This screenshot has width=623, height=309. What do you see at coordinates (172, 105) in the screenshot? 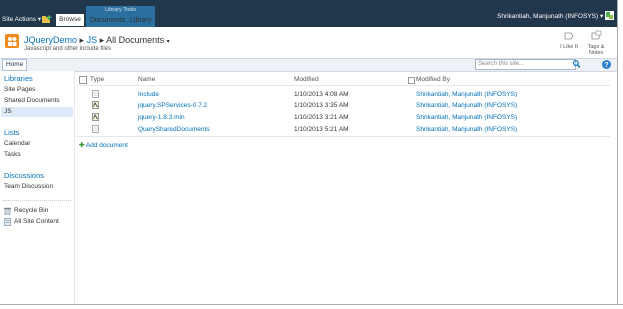
I see `document-name-link: jquery.SPServices-0.7.2` at bounding box center [172, 105].